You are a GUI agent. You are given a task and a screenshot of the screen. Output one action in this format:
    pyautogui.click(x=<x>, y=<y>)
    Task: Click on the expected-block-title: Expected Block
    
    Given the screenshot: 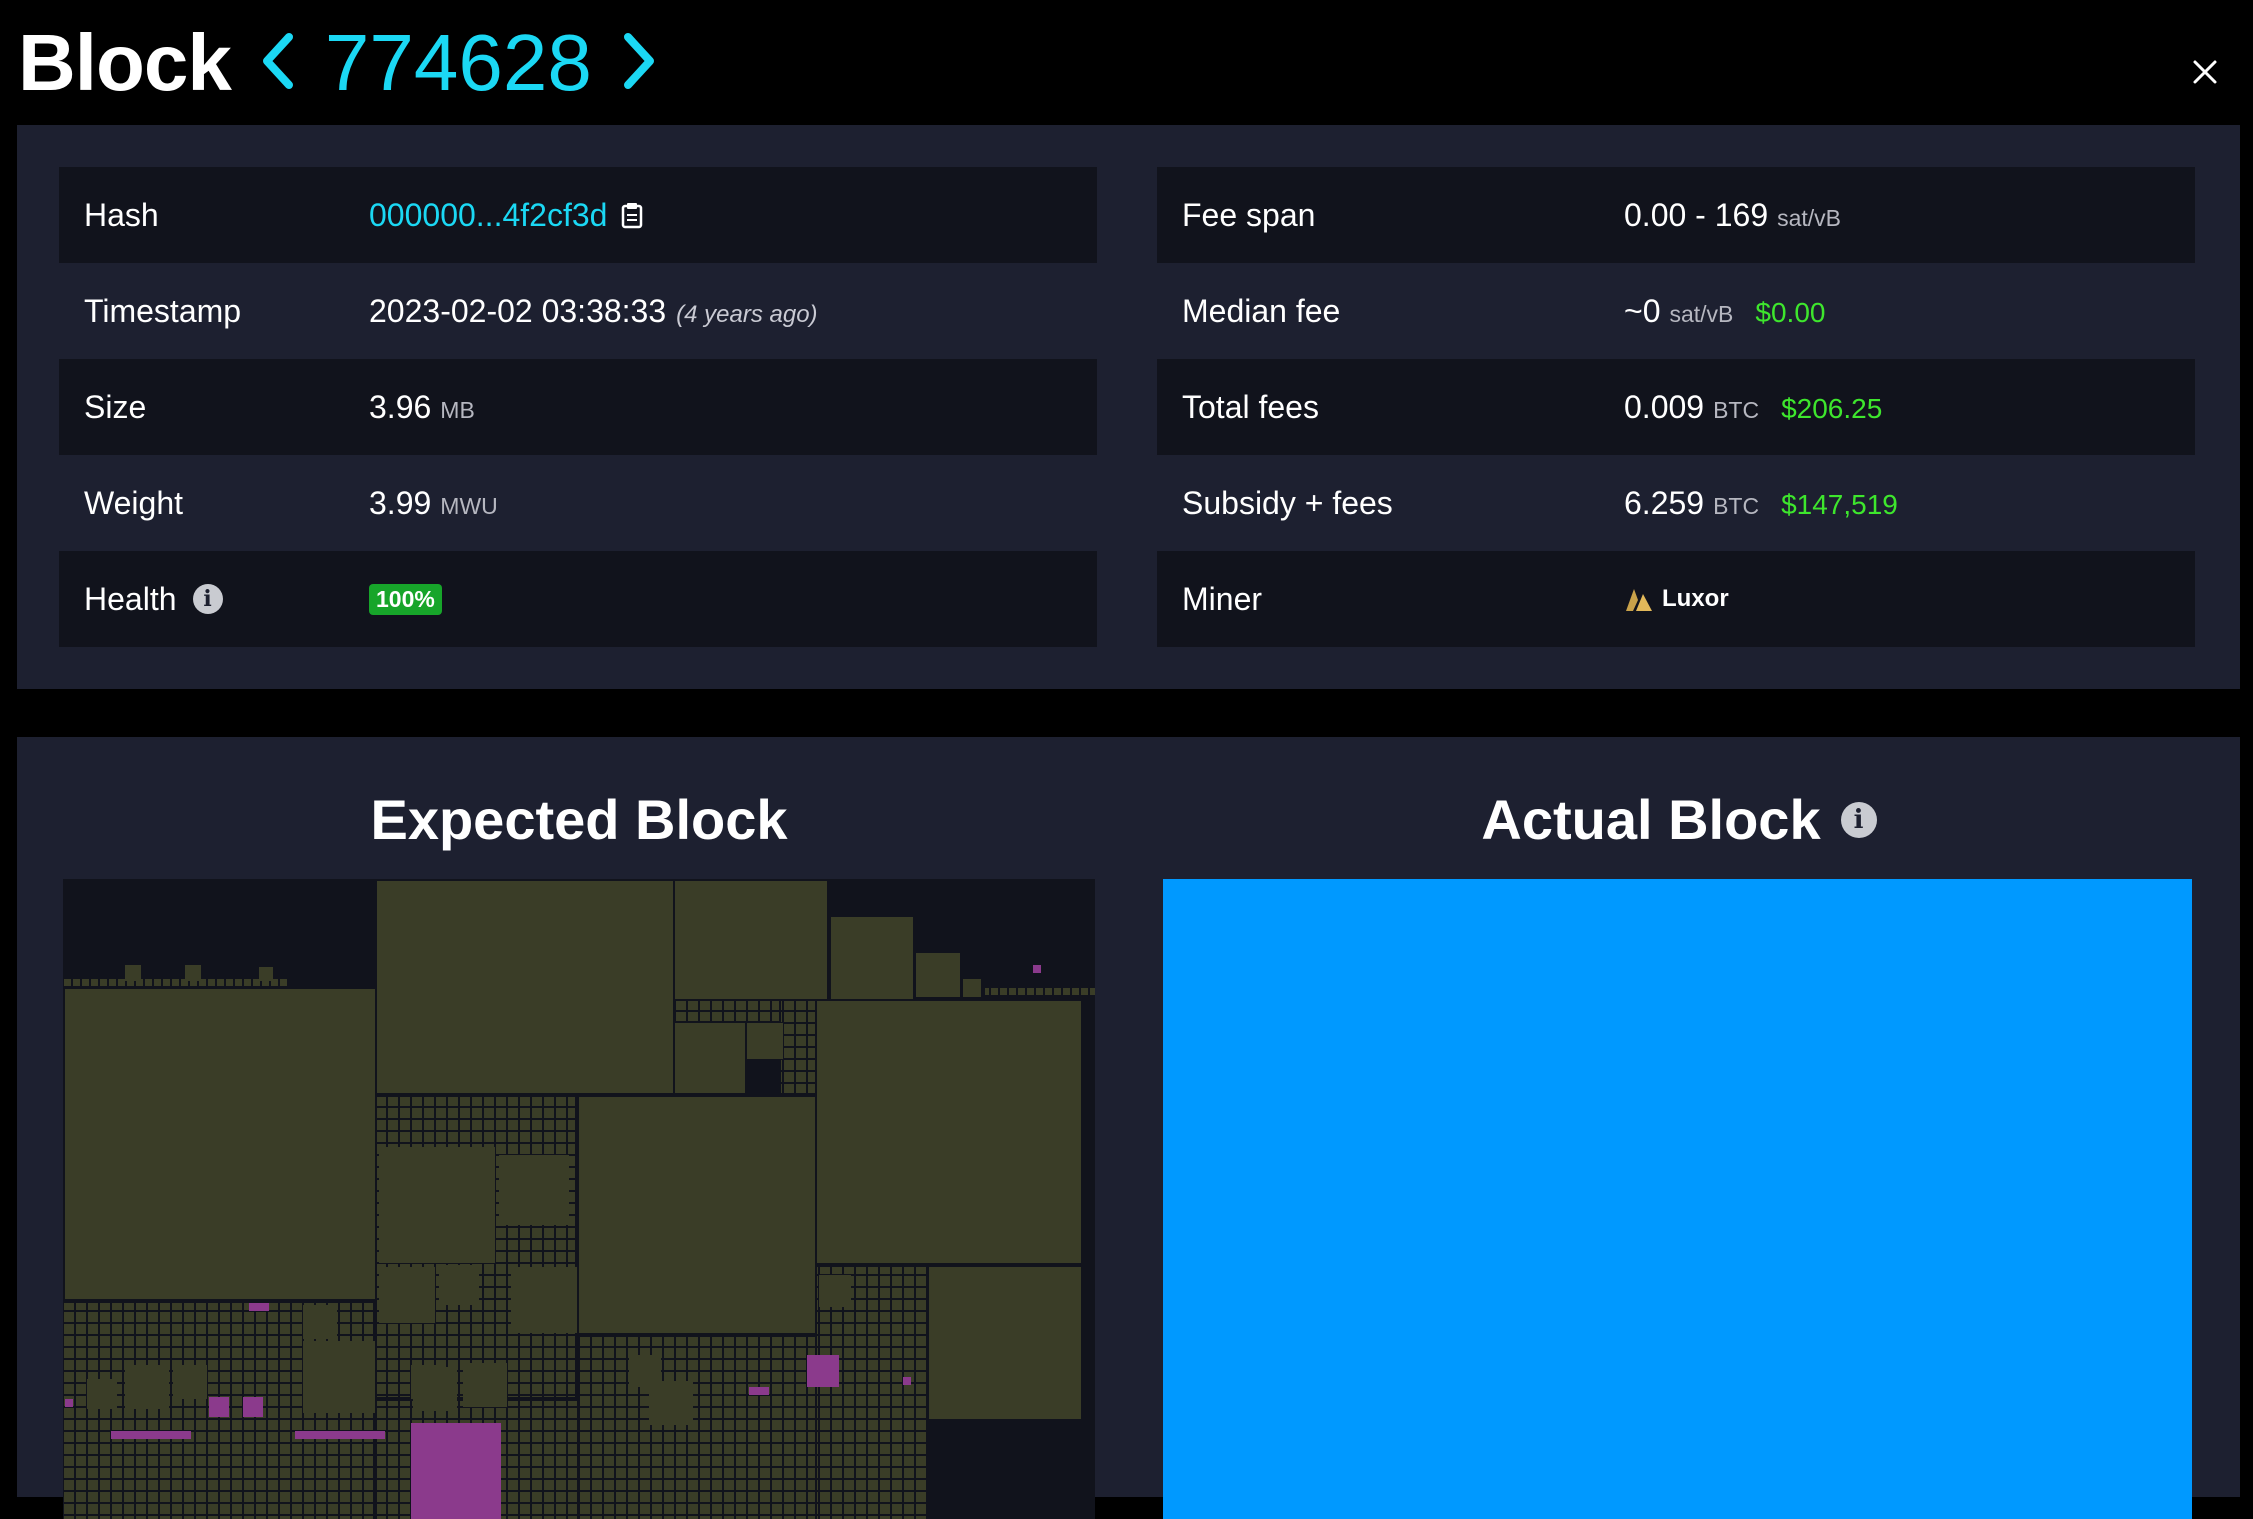 What is the action you would take?
    pyautogui.click(x=579, y=819)
    